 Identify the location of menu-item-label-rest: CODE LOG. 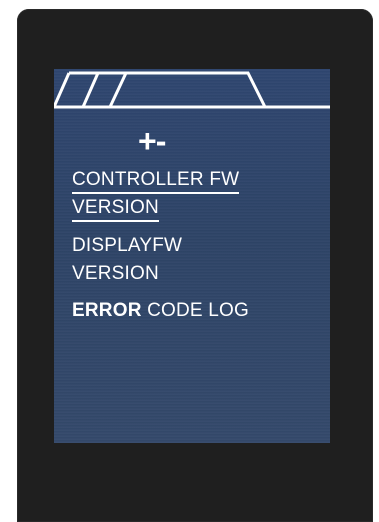
(195, 310).